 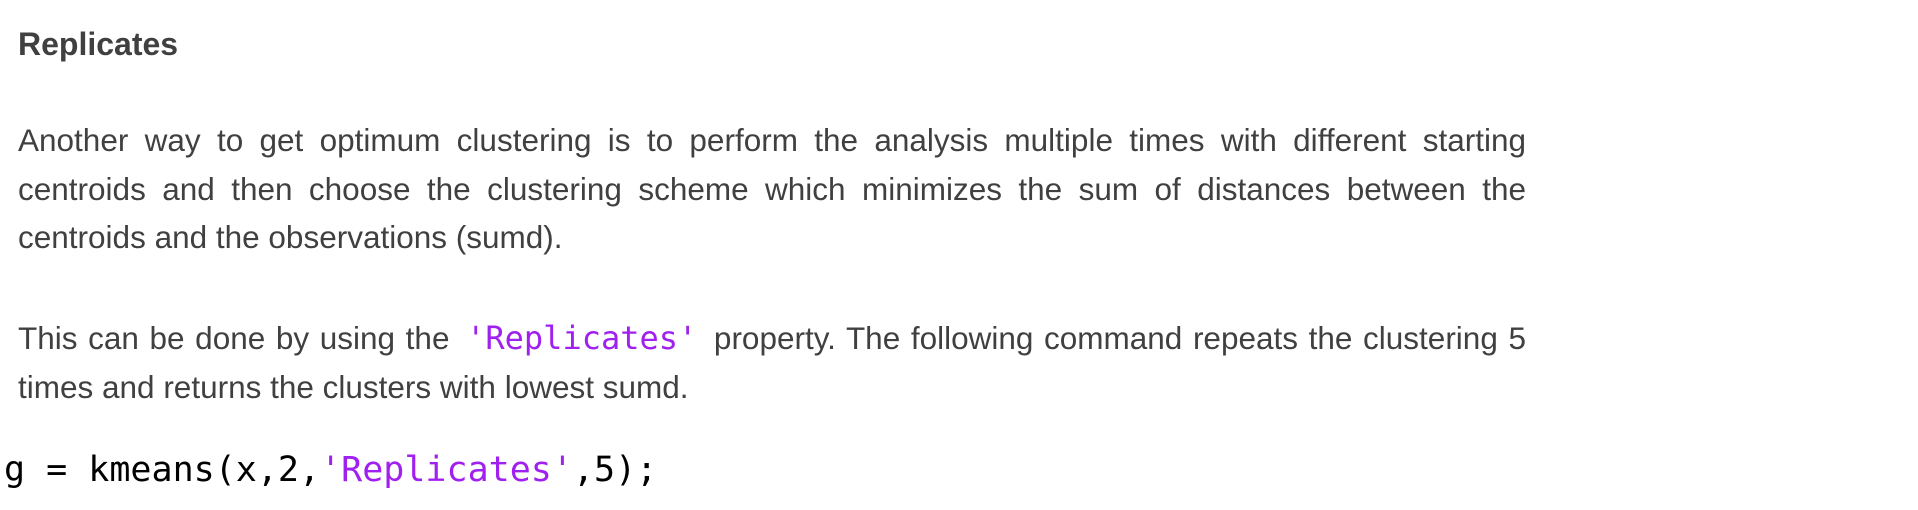 I want to click on inline-code-replicates: 'Replicates', so click(x=582, y=338).